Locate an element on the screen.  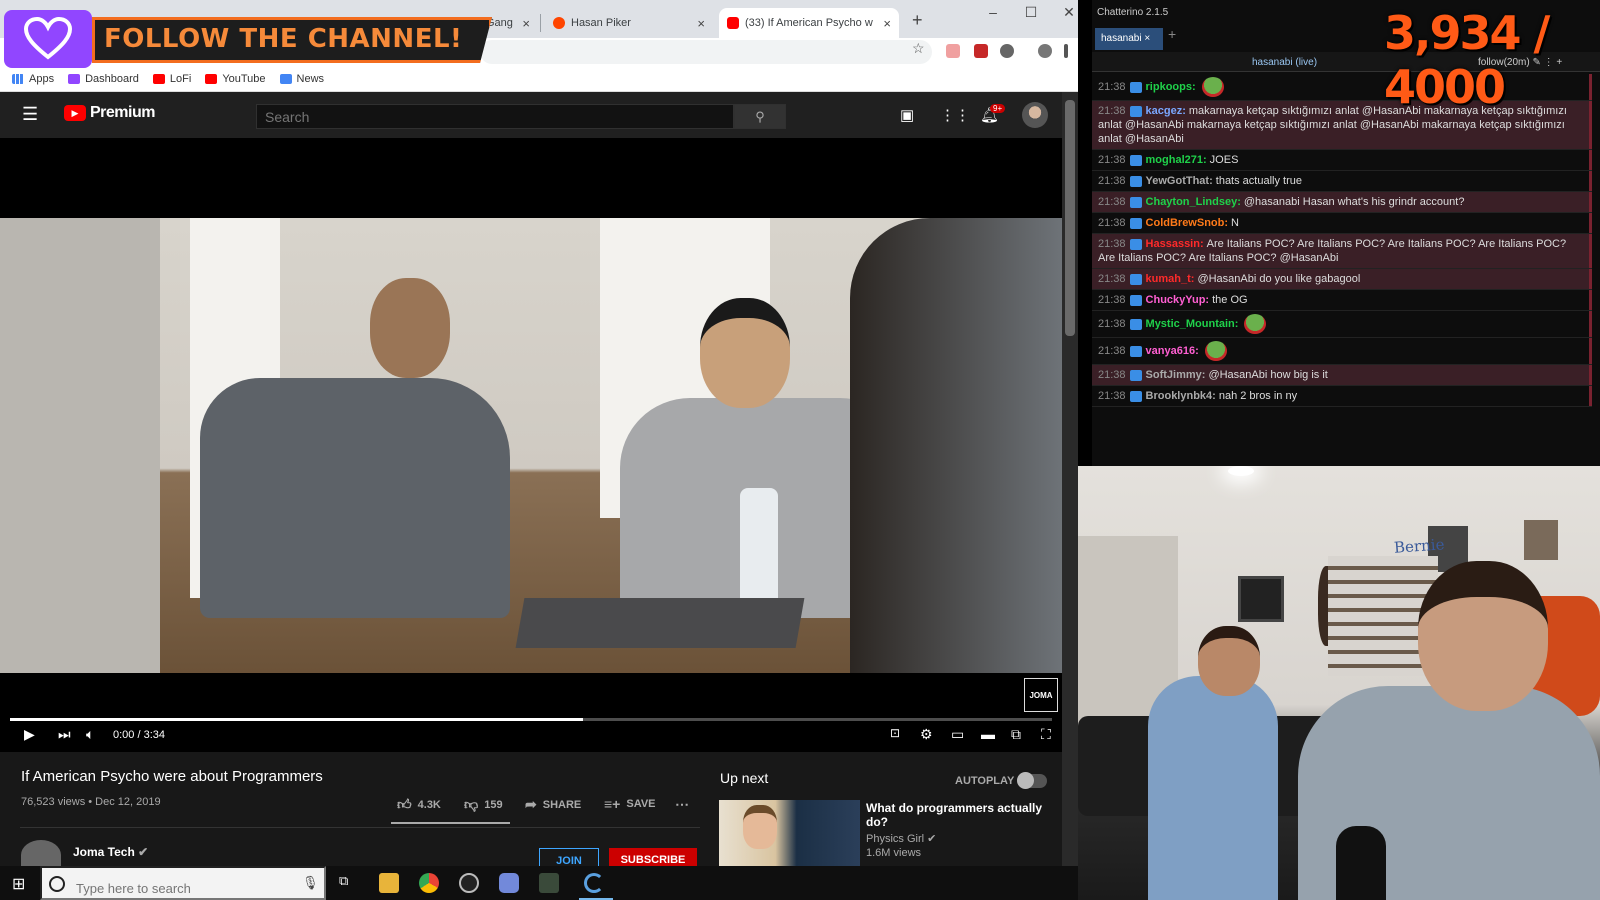
chat-message: 21:38 ColdBrewSnob: N is located at coordinates (1342, 223).